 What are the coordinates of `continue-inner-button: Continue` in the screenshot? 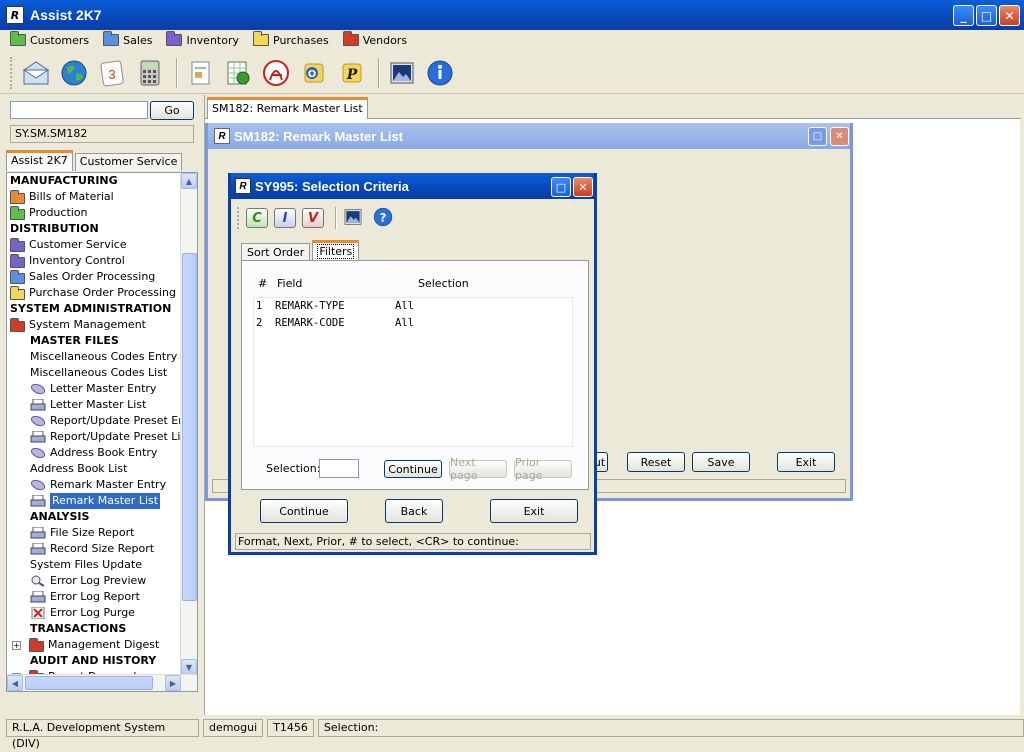 It's located at (413, 469).